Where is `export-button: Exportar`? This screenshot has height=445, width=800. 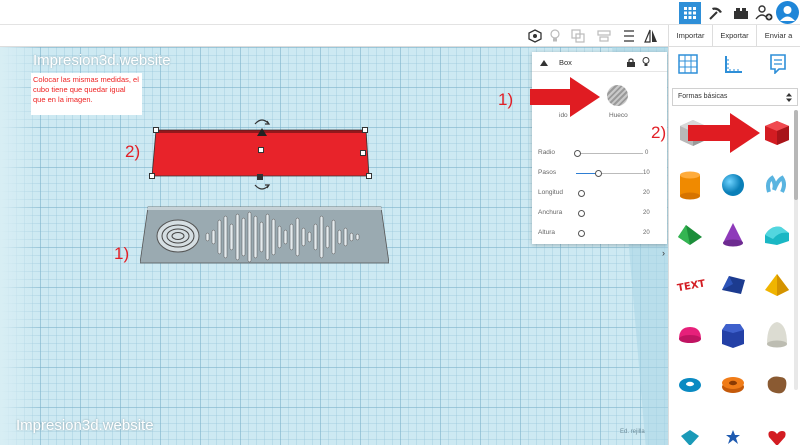
export-button: Exportar is located at coordinates (734, 35).